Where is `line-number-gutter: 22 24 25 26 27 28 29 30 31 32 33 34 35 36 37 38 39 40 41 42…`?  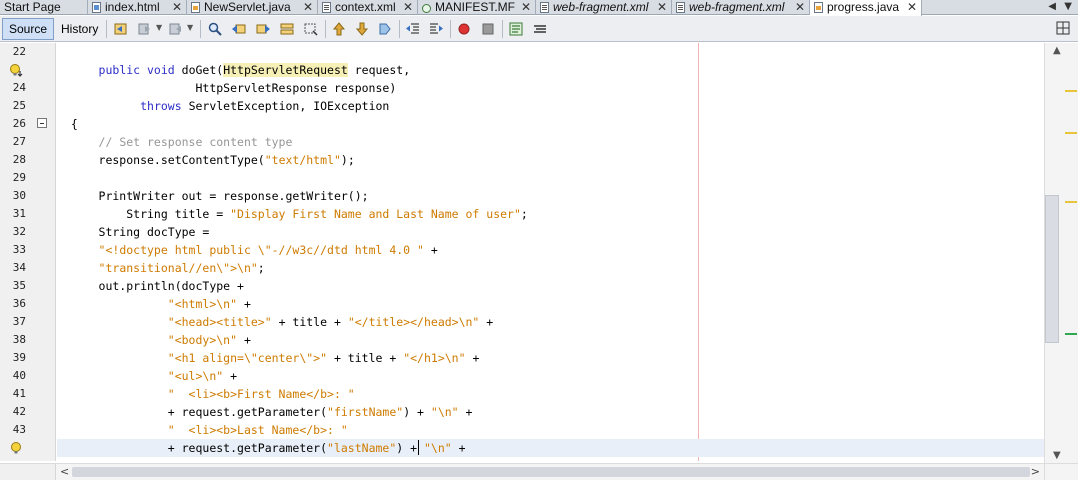 line-number-gutter: 22 24 25 26 27 28 29 30 31 32 33 34 35 36 37 38 39 40 41 42… is located at coordinates (28, 252).